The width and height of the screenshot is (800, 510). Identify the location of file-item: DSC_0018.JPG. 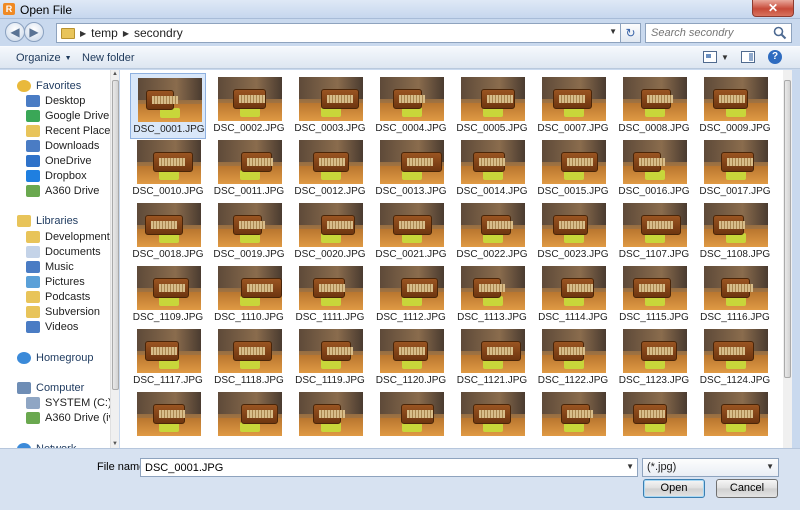
(168, 232).